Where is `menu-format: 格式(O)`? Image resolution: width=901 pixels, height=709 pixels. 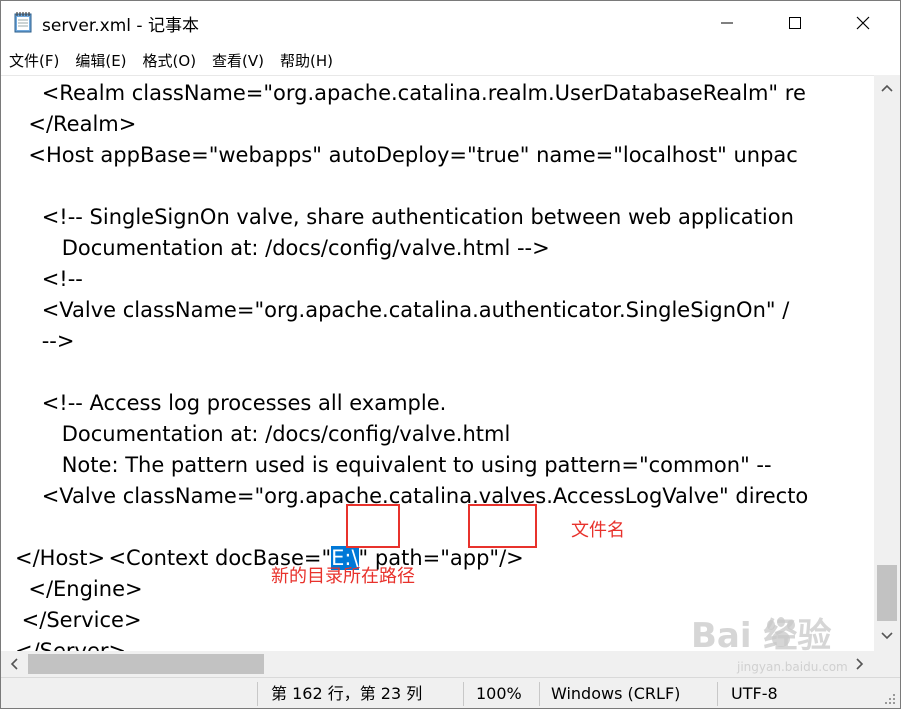
menu-format: 格式(O) is located at coordinates (170, 60).